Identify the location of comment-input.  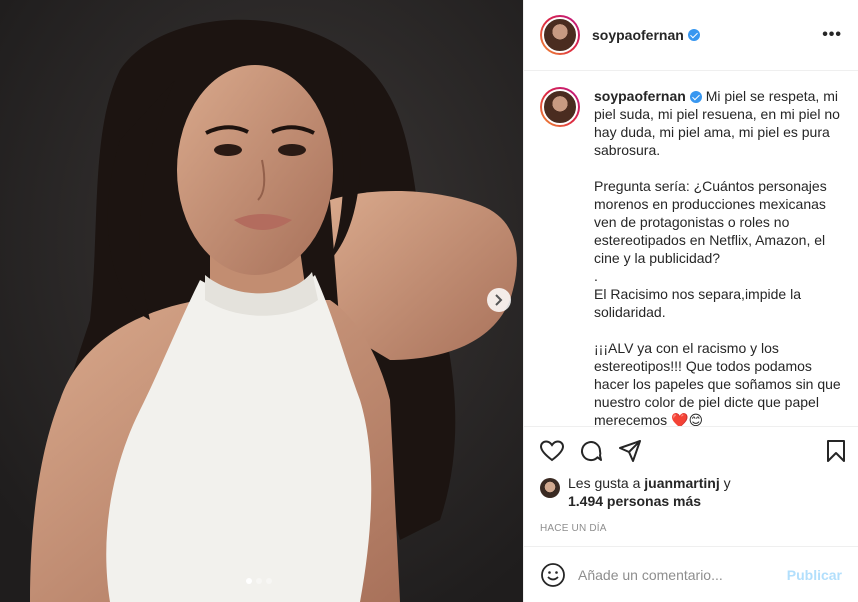
(682, 574).